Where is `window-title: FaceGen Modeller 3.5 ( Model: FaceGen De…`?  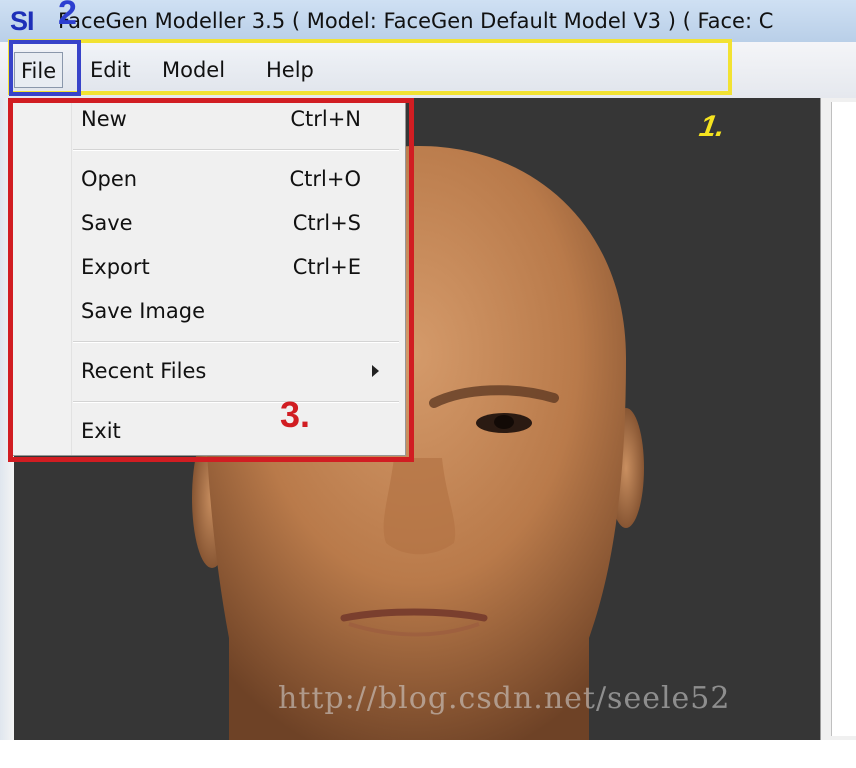 window-title: FaceGen Modeller 3.5 ( Model: FaceGen De… is located at coordinates (416, 21).